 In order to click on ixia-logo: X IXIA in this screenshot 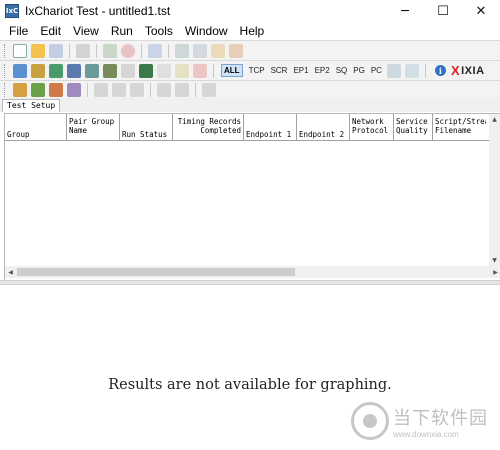, I will do `click(468, 70)`.